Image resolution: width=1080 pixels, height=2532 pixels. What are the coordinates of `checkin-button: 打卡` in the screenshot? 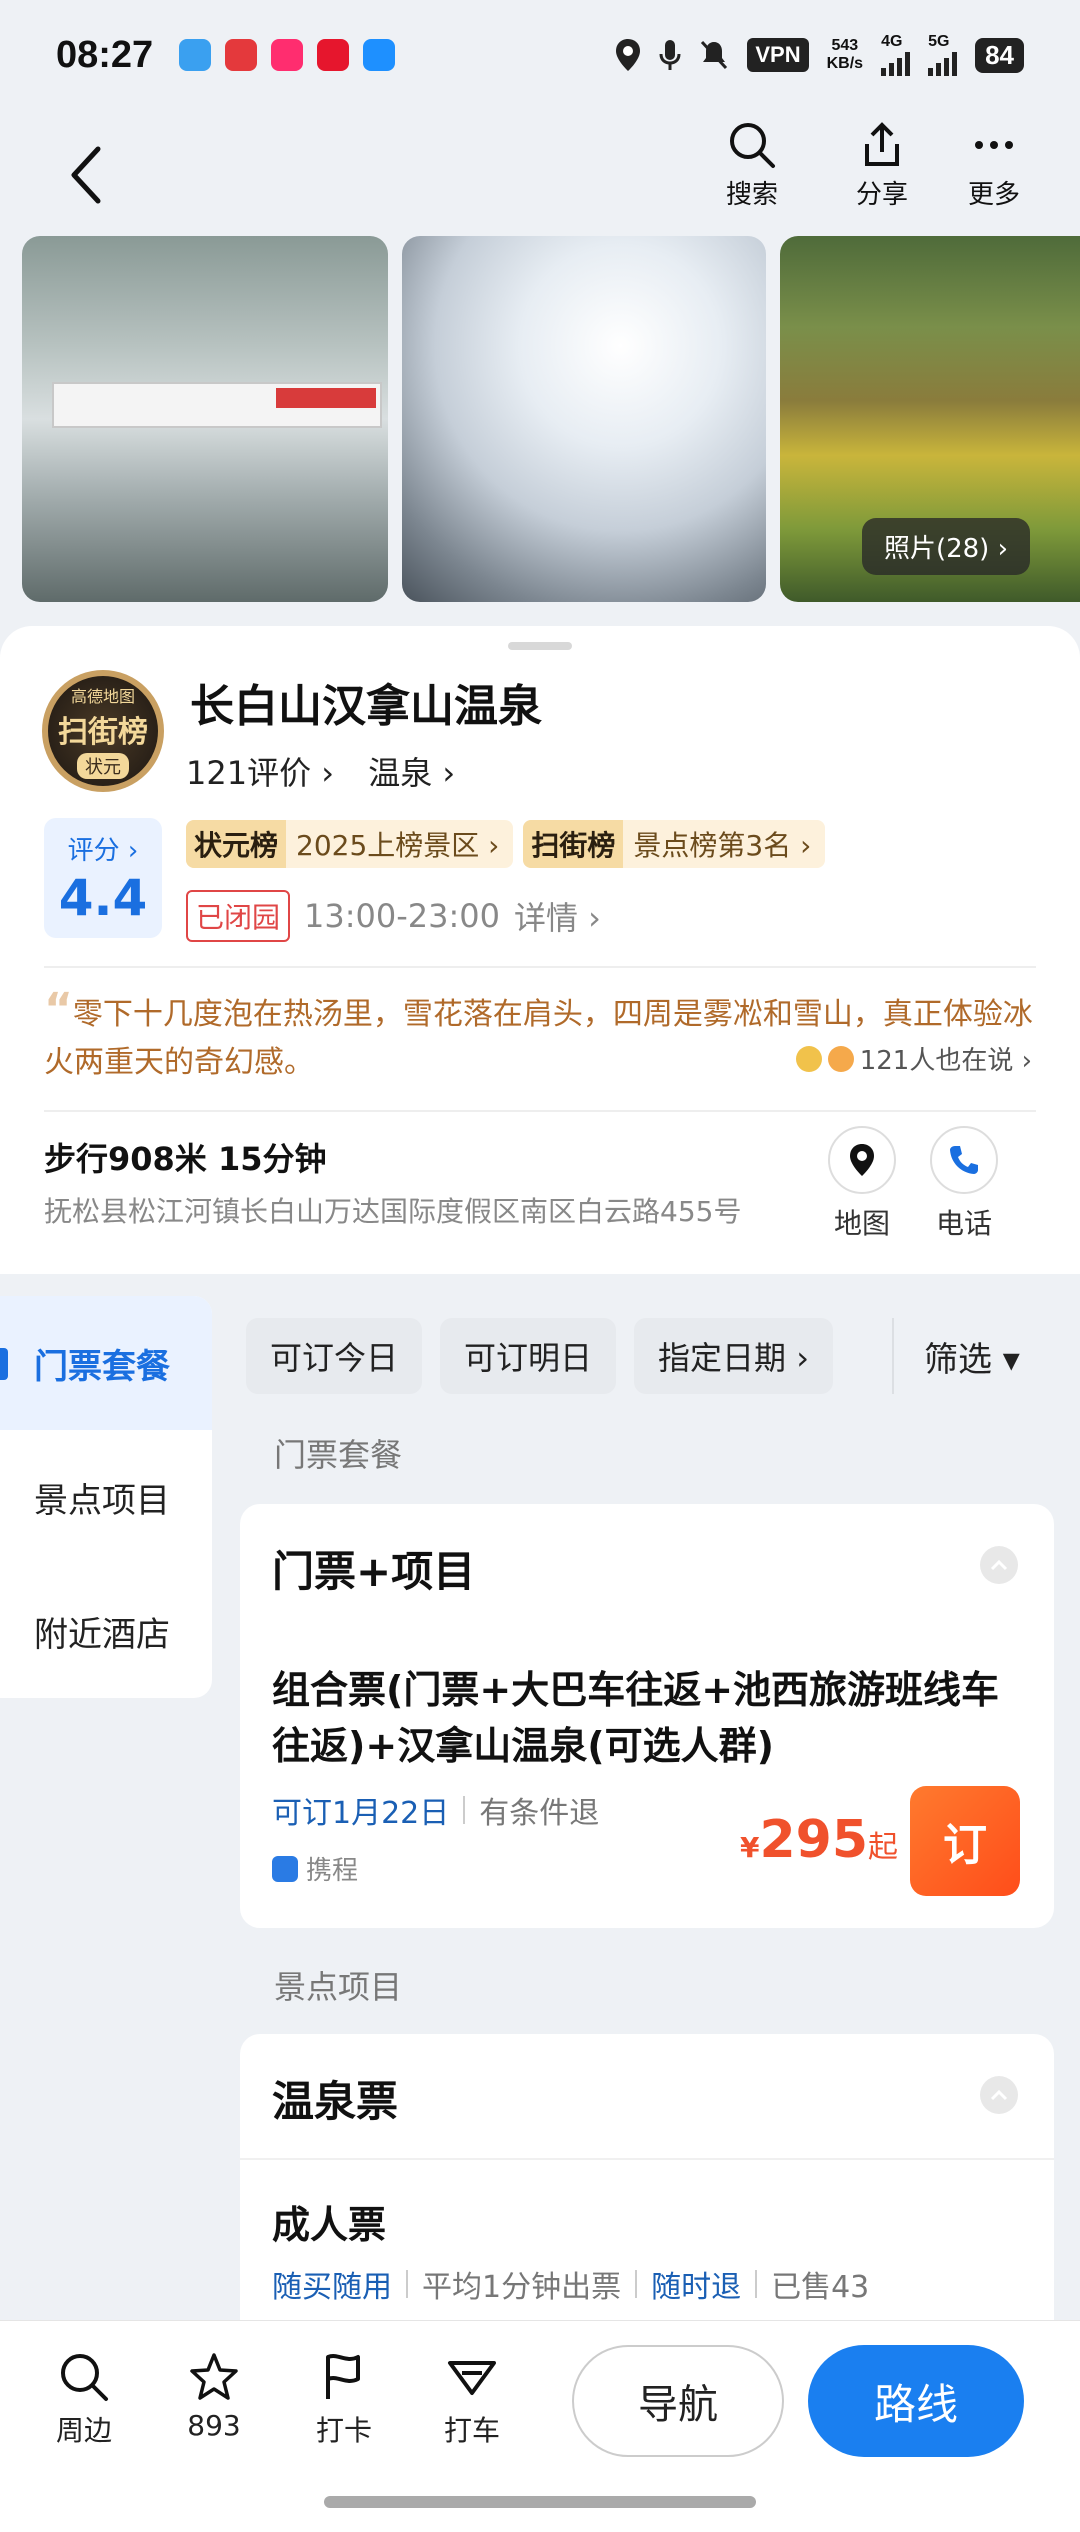 It's located at (344, 2400).